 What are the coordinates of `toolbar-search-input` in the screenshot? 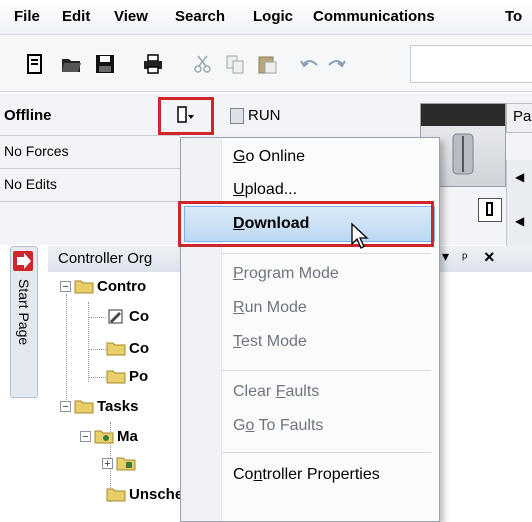 It's located at (471, 64).